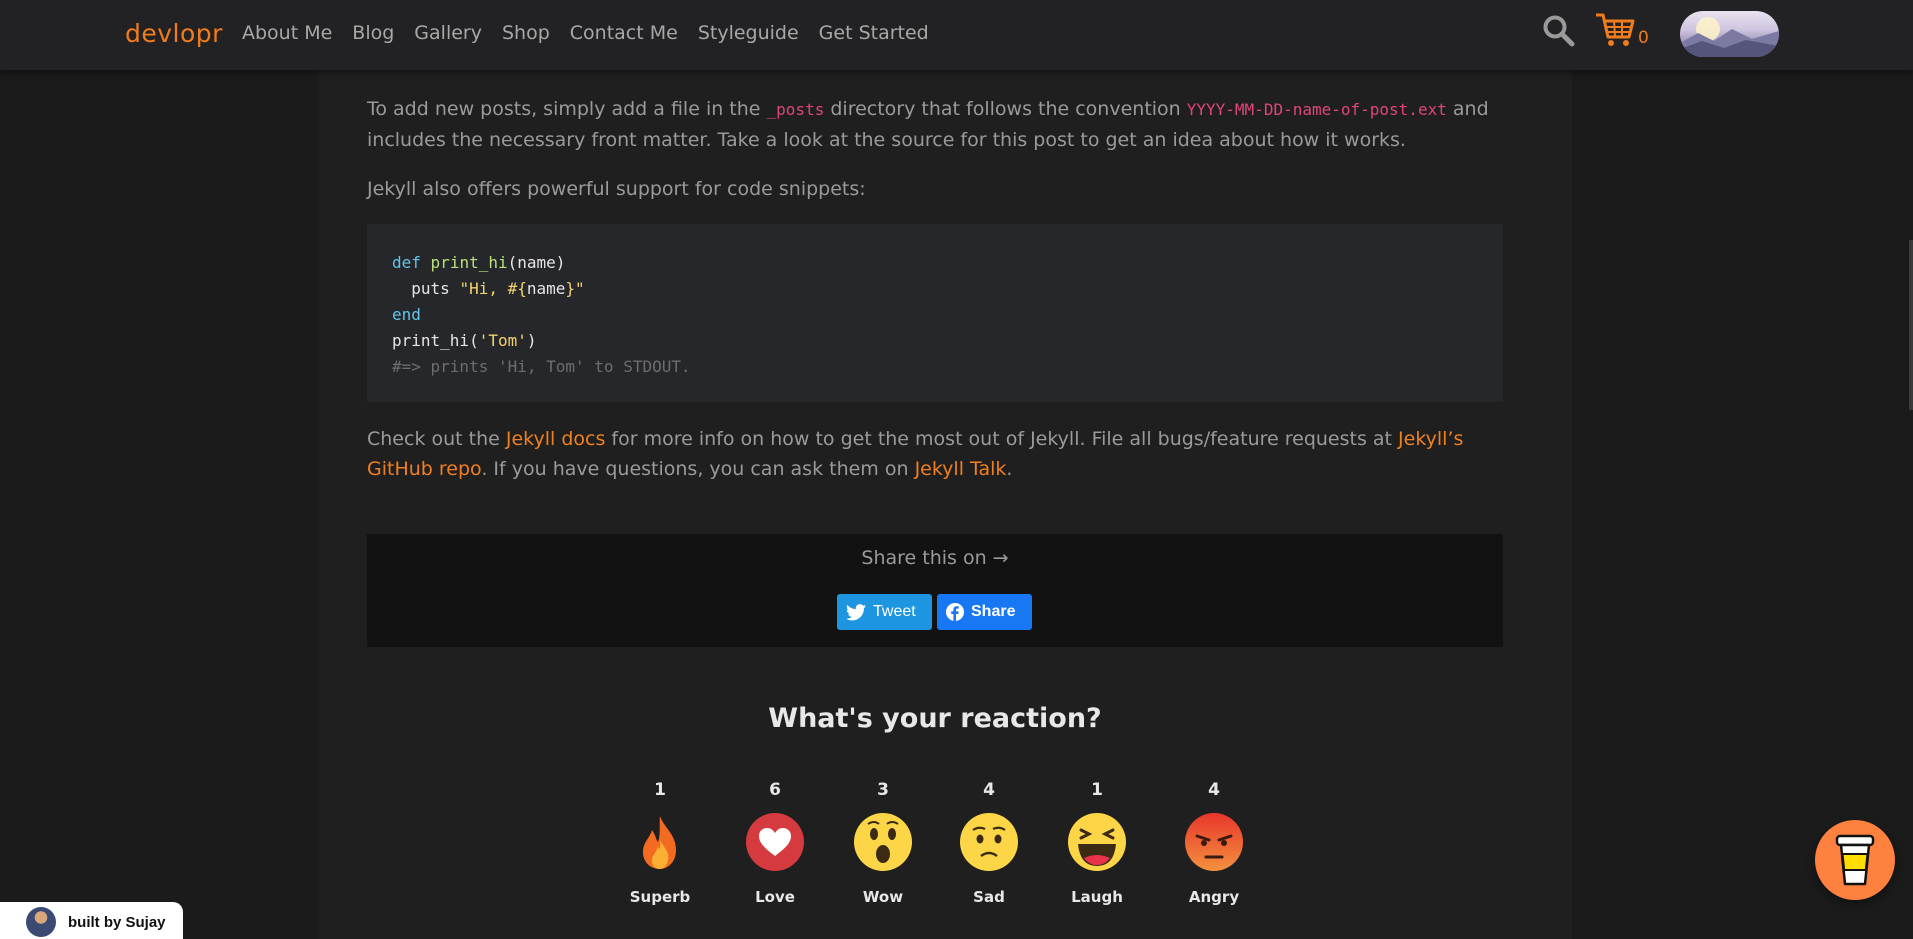 The image size is (1913, 939). What do you see at coordinates (989, 897) in the screenshot?
I see `reaction-label: Sad` at bounding box center [989, 897].